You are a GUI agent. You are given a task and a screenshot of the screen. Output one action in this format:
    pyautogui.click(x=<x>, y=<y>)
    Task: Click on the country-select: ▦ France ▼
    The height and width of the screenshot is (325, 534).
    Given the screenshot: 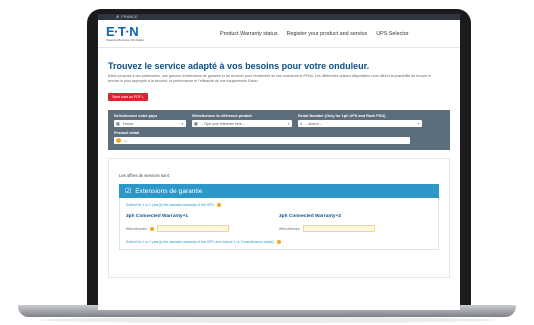 What is the action you would take?
    pyautogui.click(x=150, y=123)
    